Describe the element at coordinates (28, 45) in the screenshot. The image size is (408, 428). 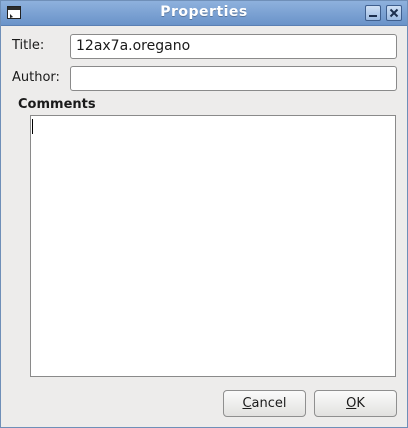
I see `title-label: Title:` at that location.